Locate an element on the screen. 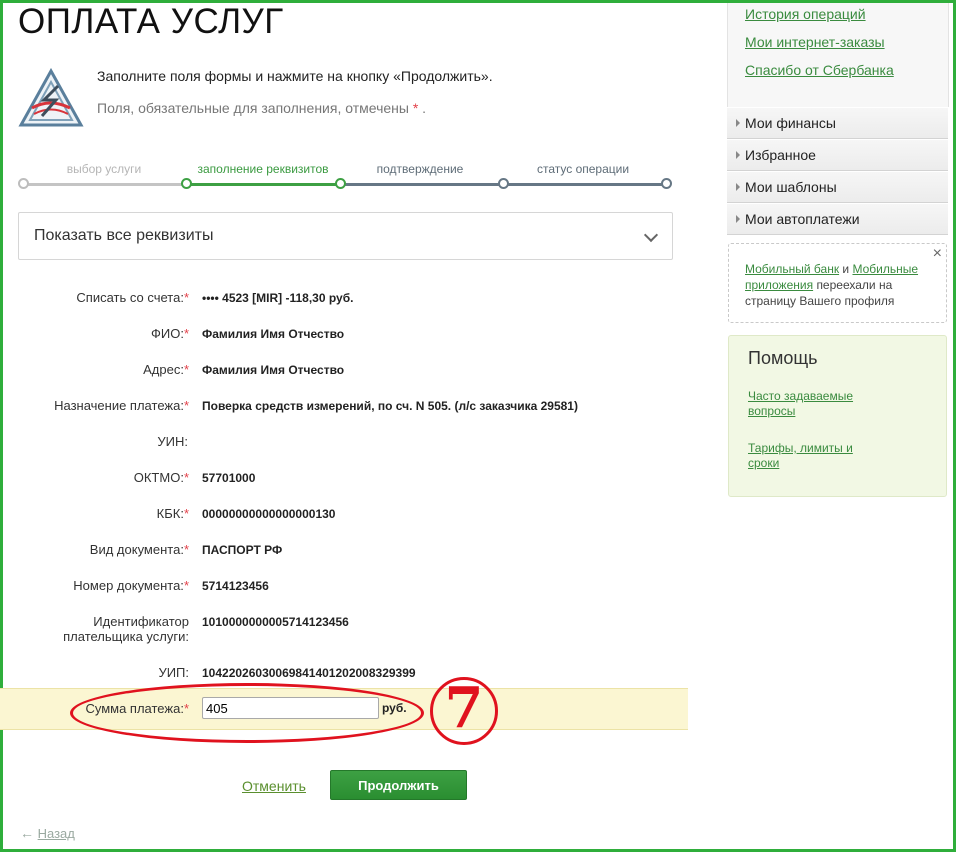 This screenshot has width=956, height=852. field-value-doc-number: 5714123456 is located at coordinates (235, 586).